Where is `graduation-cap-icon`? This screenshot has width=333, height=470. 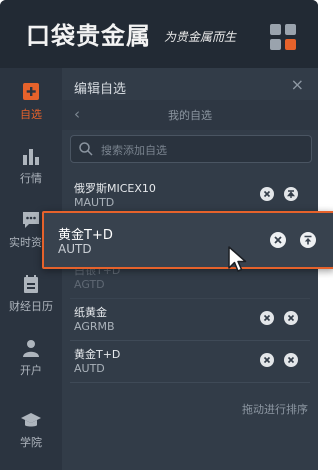
graduation-cap-icon is located at coordinates (31, 420).